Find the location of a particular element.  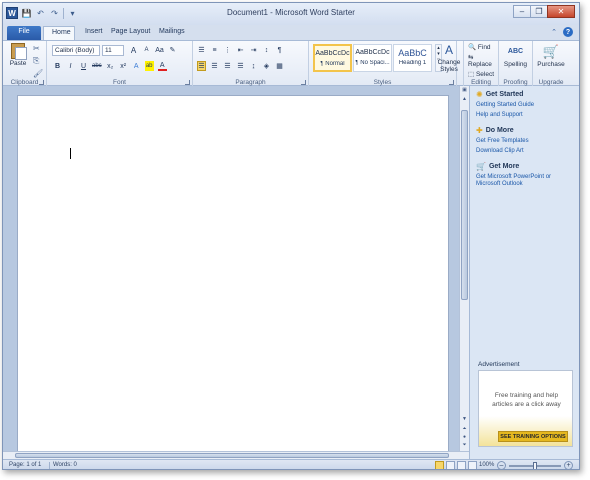

minimize-button: – is located at coordinates (522, 11).